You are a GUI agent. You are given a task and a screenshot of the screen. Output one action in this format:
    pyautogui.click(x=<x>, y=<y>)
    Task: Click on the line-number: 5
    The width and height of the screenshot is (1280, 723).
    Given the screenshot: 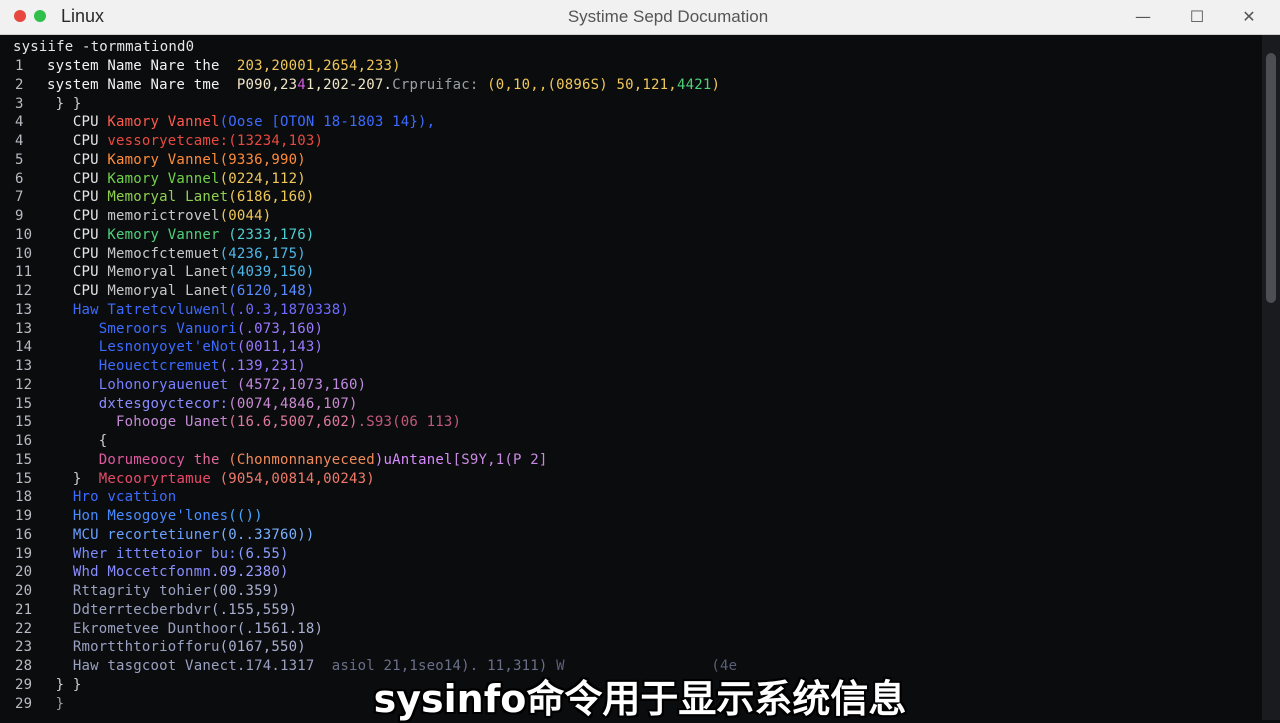 What is the action you would take?
    pyautogui.click(x=19, y=159)
    